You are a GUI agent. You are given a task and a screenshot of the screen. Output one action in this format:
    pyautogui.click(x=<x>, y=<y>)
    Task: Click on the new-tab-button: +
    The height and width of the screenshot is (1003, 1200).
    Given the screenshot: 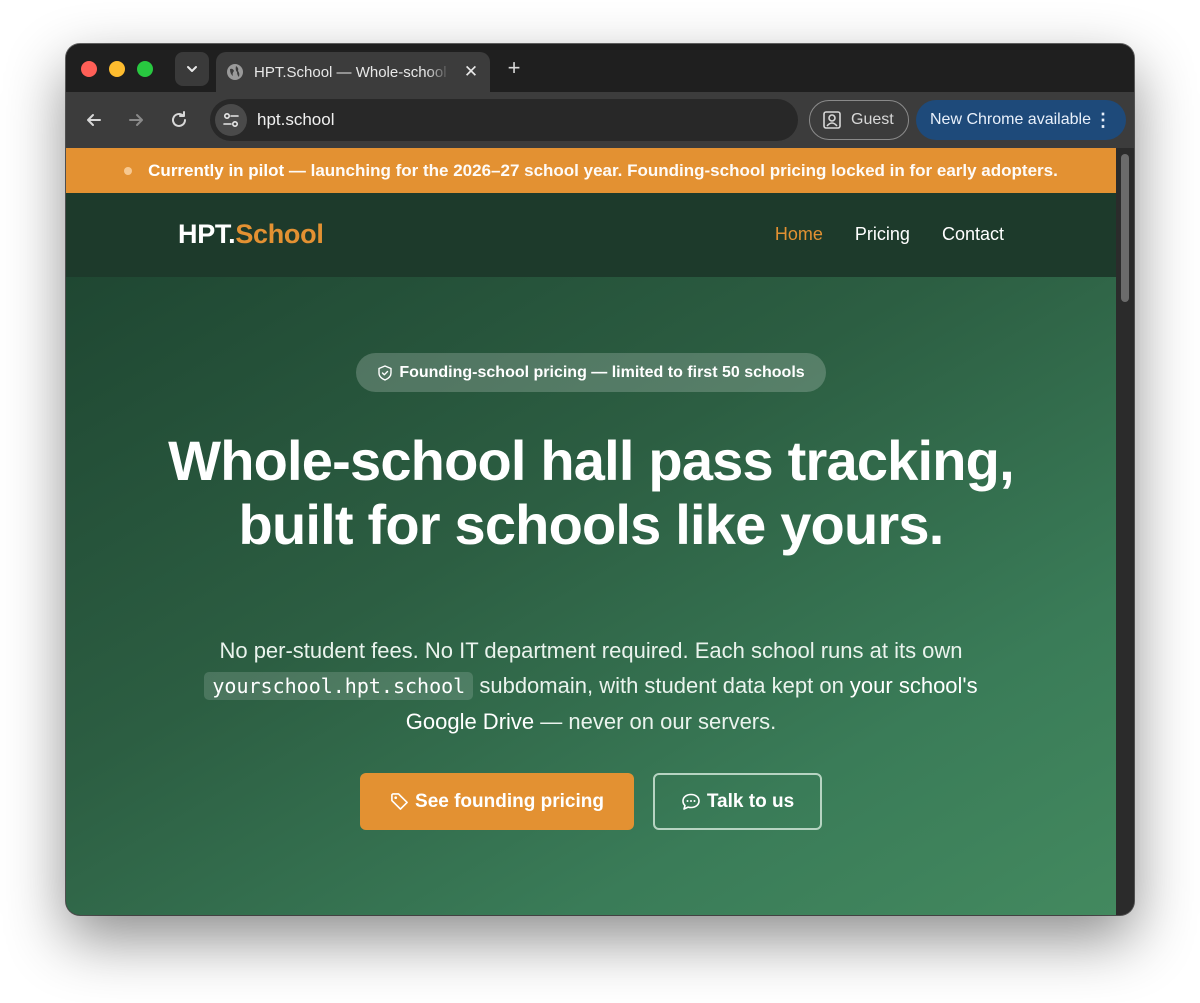 What is the action you would take?
    pyautogui.click(x=514, y=68)
    